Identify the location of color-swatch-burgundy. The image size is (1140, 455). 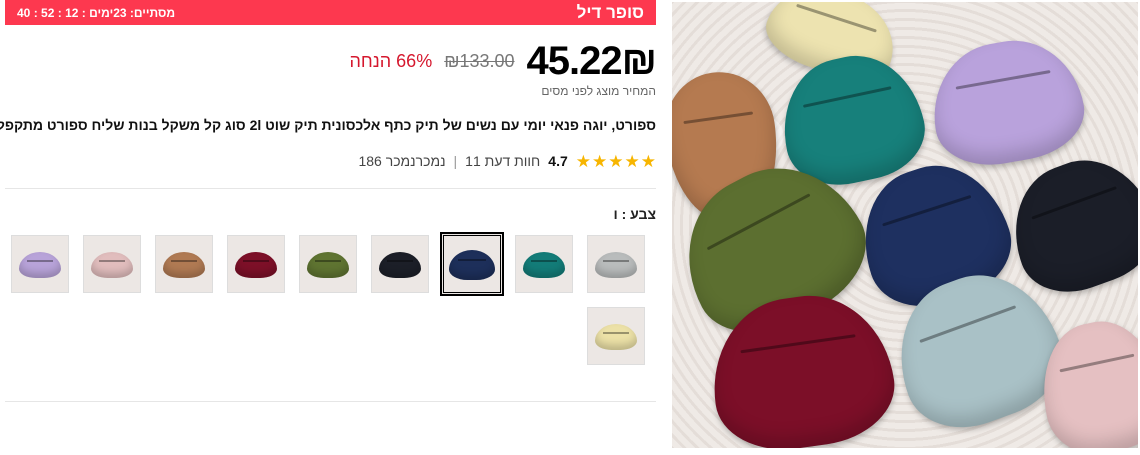
(256, 264).